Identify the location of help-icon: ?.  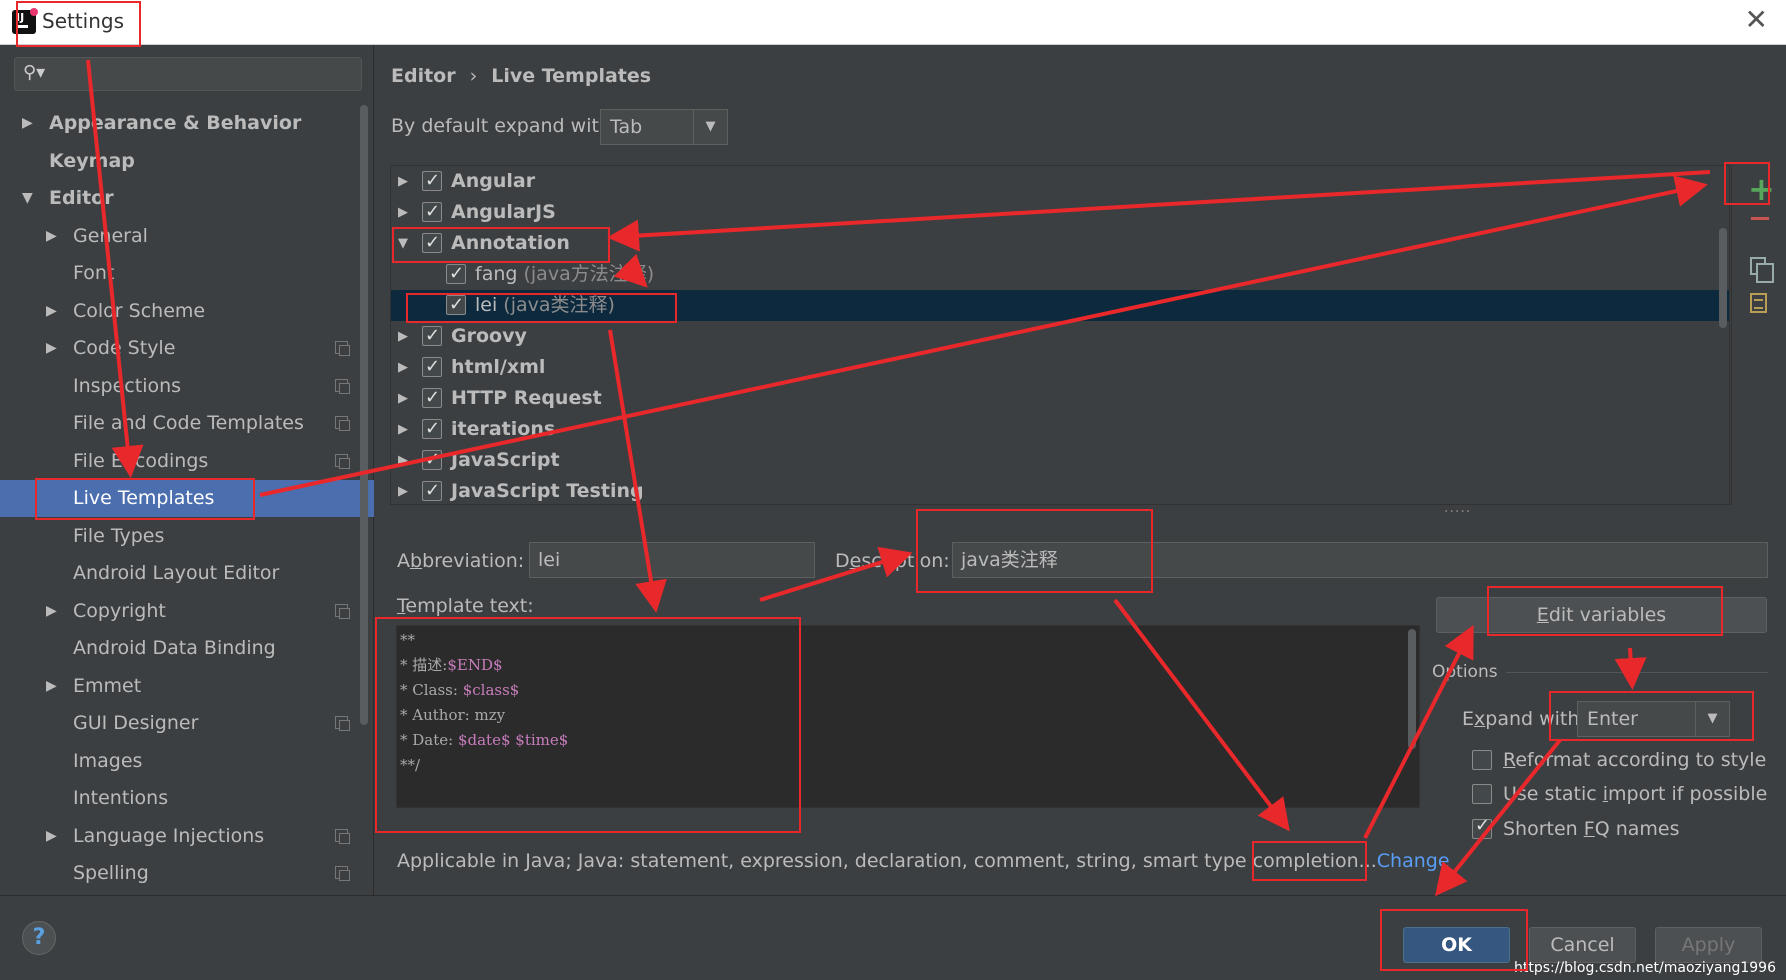
(39, 938).